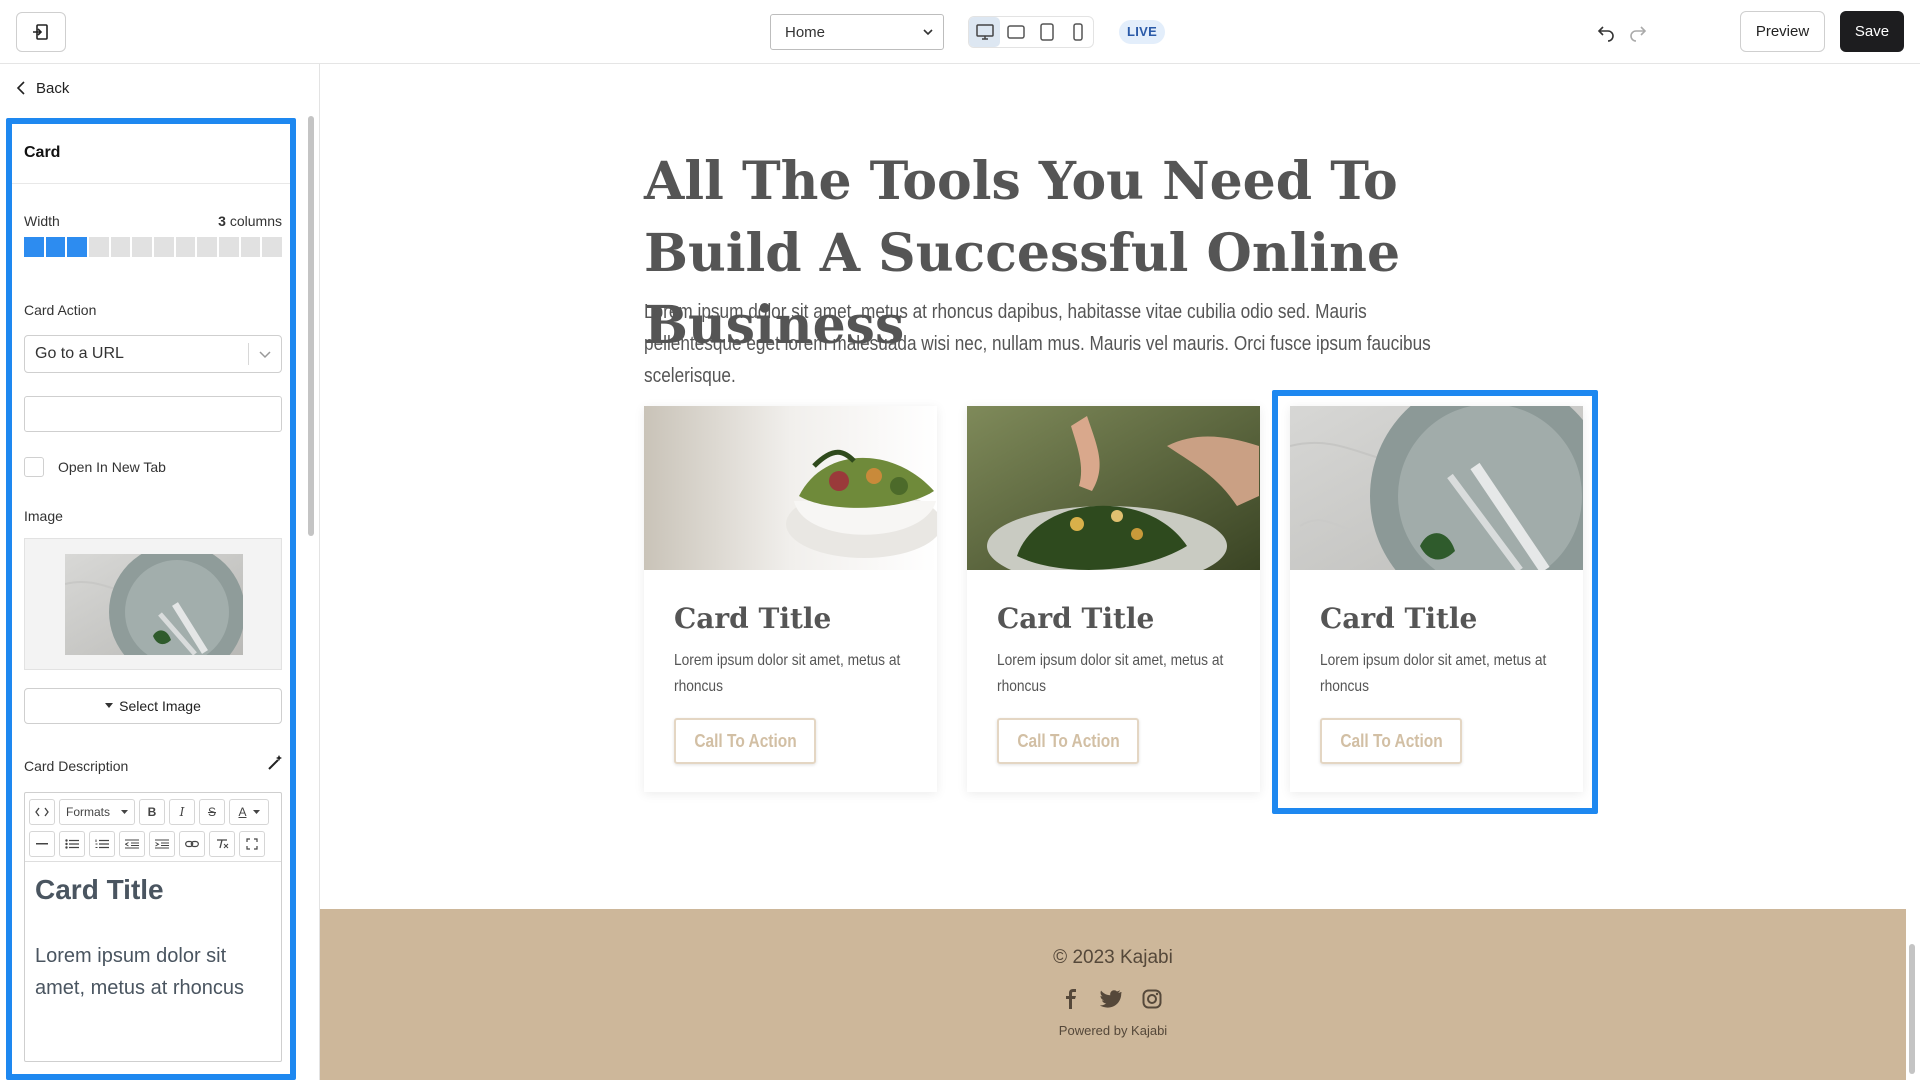 This screenshot has height=1080, width=1920. What do you see at coordinates (753, 618) in the screenshot?
I see `card-title: Card Title` at bounding box center [753, 618].